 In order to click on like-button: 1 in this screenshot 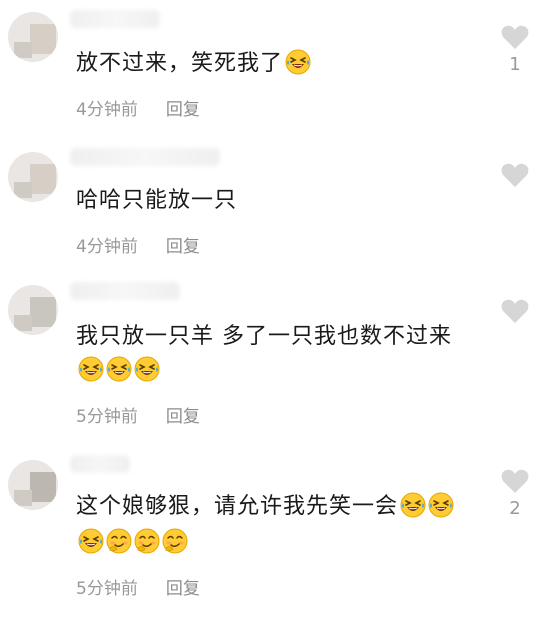, I will do `click(515, 49)`.